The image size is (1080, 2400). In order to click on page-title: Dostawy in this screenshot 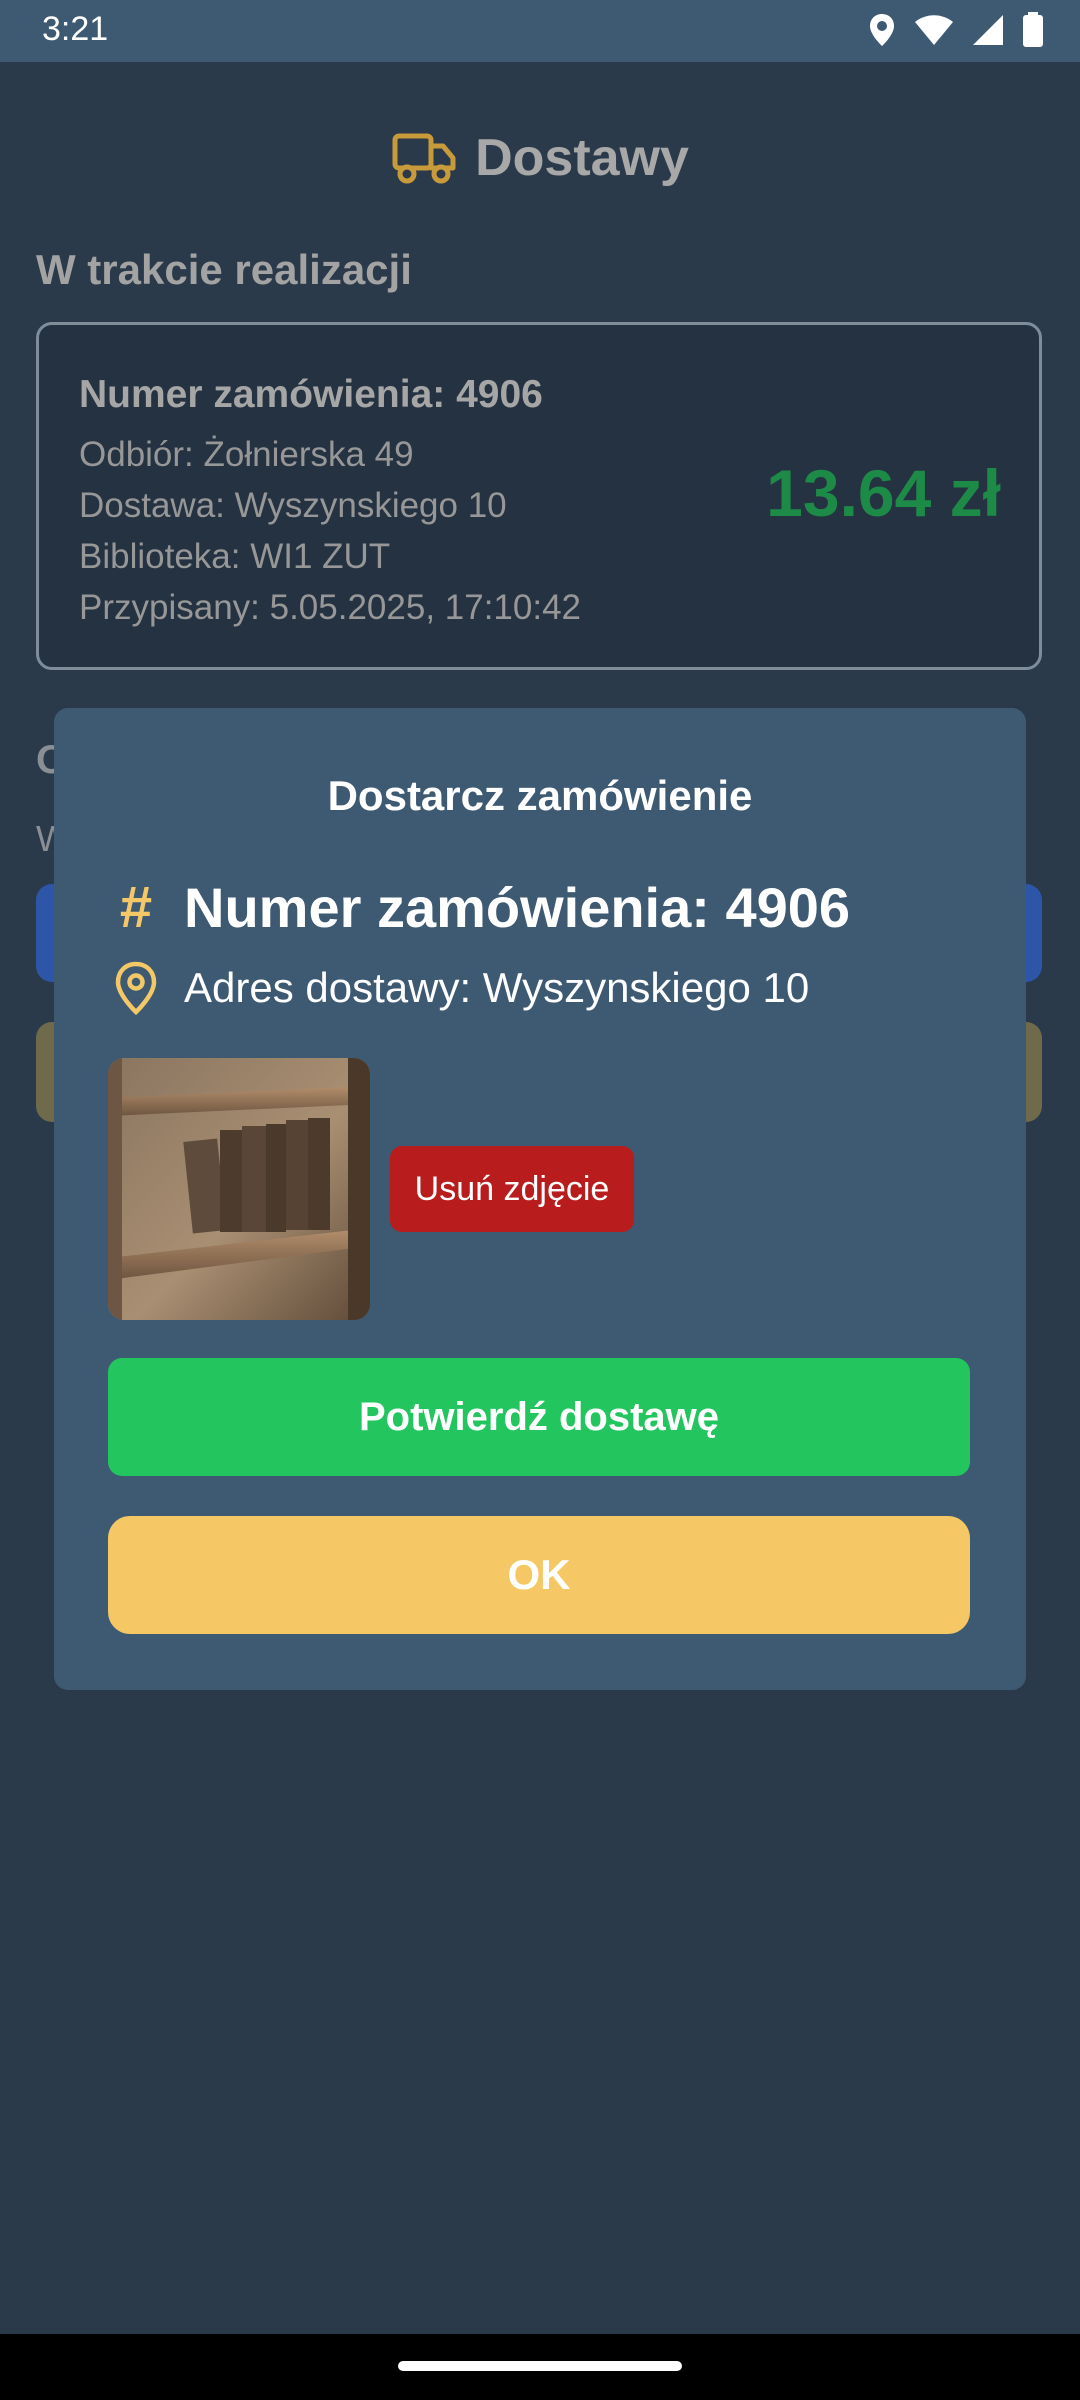, I will do `click(582, 158)`.